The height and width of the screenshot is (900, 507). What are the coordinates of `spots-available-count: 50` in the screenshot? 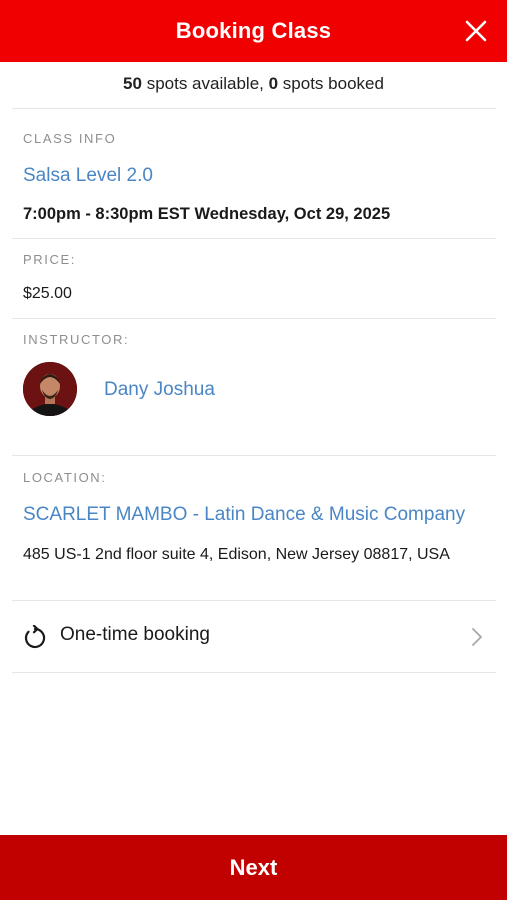 It's located at (132, 83).